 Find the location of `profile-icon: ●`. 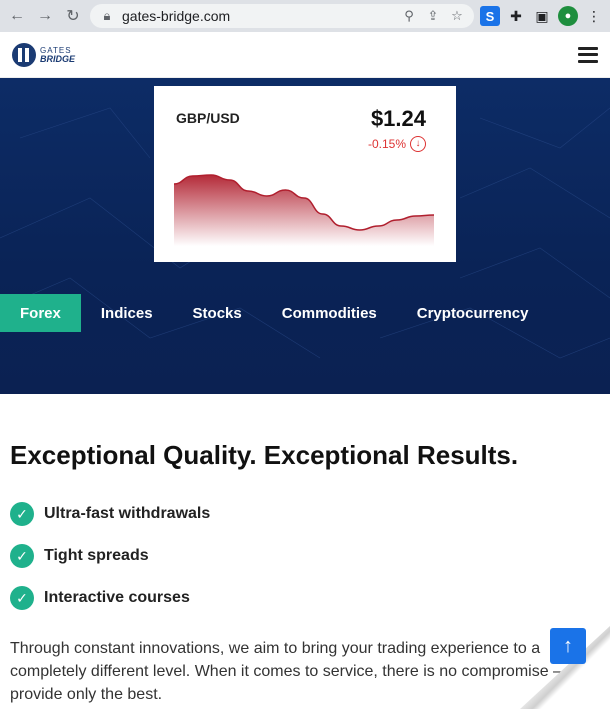

profile-icon: ● is located at coordinates (568, 16).